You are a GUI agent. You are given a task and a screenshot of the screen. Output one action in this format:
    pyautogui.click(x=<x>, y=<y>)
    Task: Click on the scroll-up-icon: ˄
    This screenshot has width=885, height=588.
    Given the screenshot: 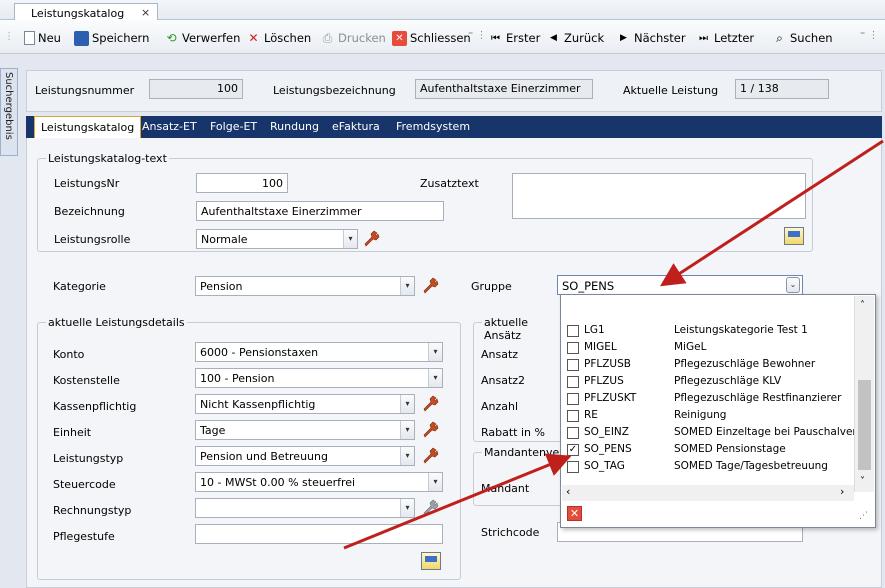 What is the action you would take?
    pyautogui.click(x=862, y=305)
    